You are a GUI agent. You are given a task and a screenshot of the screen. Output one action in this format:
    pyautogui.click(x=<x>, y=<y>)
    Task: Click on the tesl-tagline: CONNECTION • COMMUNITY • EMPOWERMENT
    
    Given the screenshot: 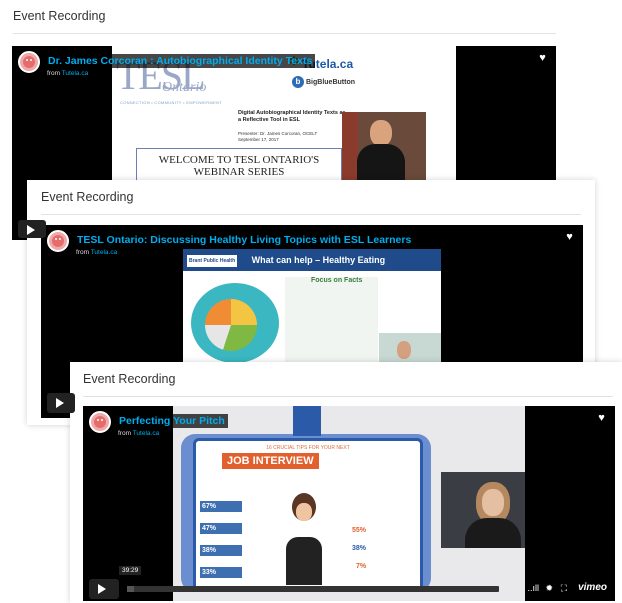 What is the action you would take?
    pyautogui.click(x=171, y=102)
    